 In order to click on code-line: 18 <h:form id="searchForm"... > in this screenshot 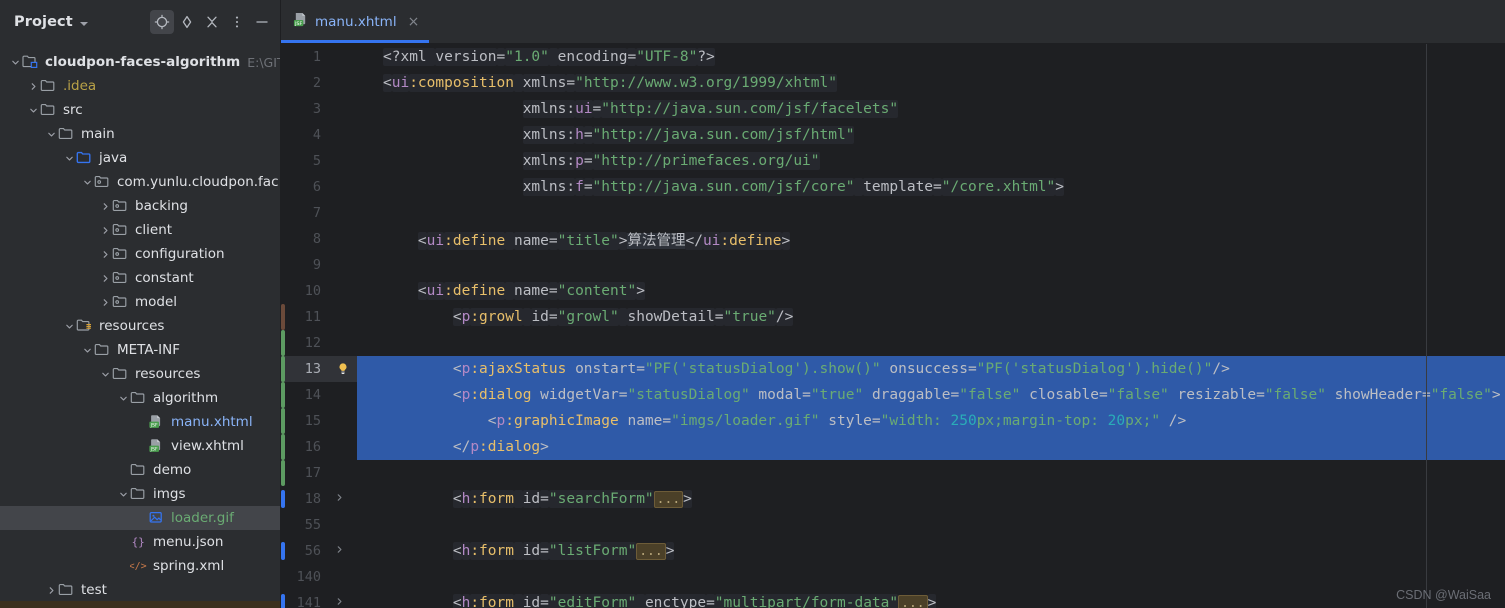, I will do `click(893, 499)`.